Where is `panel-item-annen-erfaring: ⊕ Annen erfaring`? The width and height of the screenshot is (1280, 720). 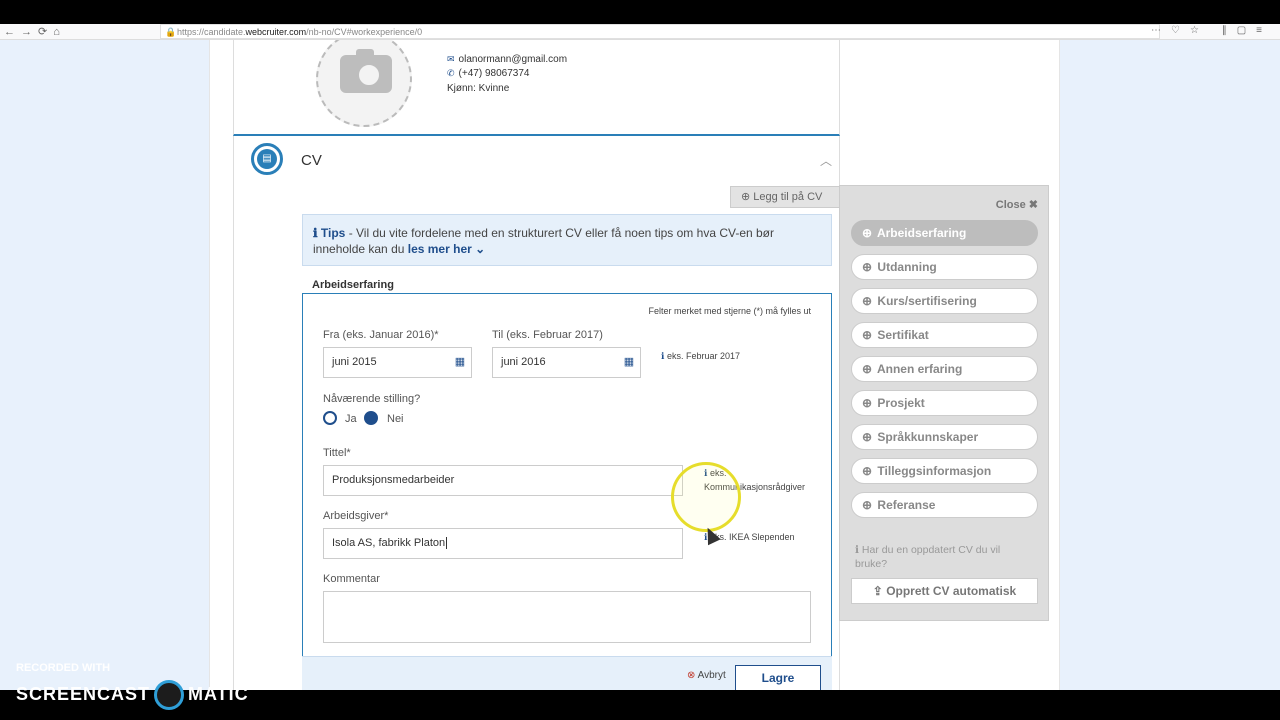 panel-item-annen-erfaring: ⊕ Annen erfaring is located at coordinates (944, 369).